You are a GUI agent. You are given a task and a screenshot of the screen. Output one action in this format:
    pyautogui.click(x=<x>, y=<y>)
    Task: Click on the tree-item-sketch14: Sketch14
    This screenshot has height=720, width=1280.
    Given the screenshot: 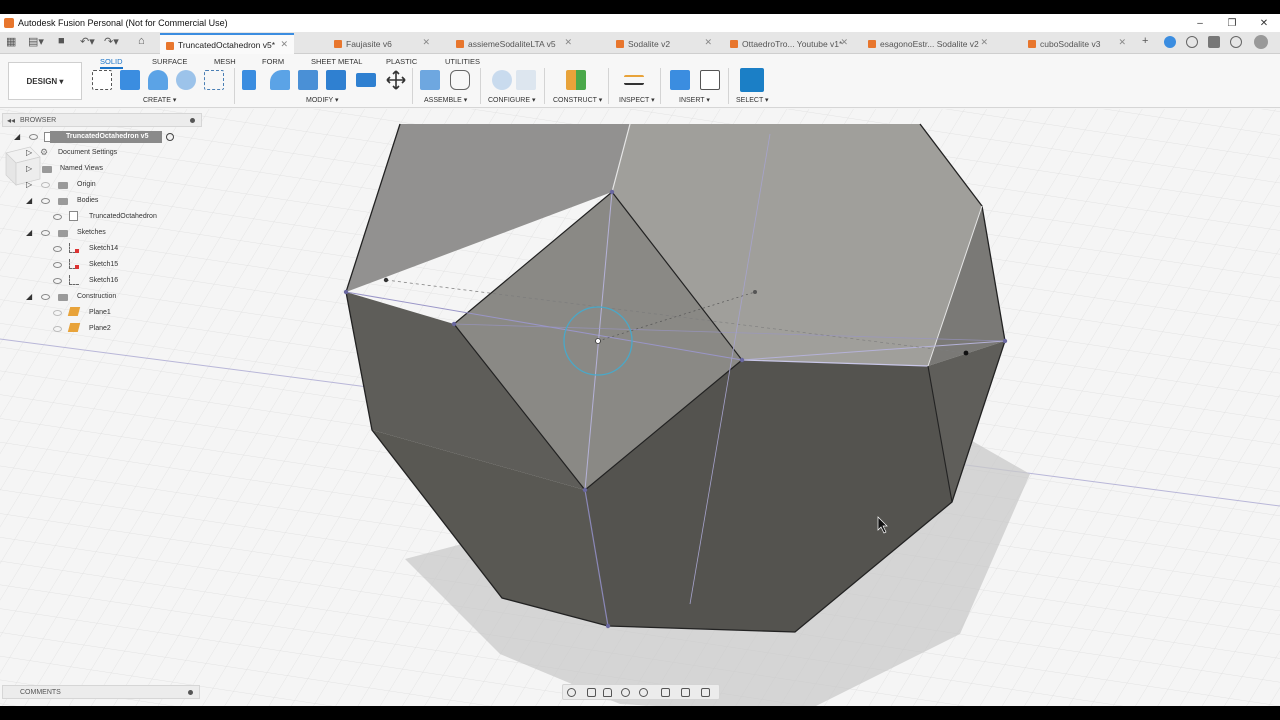 What is the action you would take?
    pyautogui.click(x=103, y=248)
    